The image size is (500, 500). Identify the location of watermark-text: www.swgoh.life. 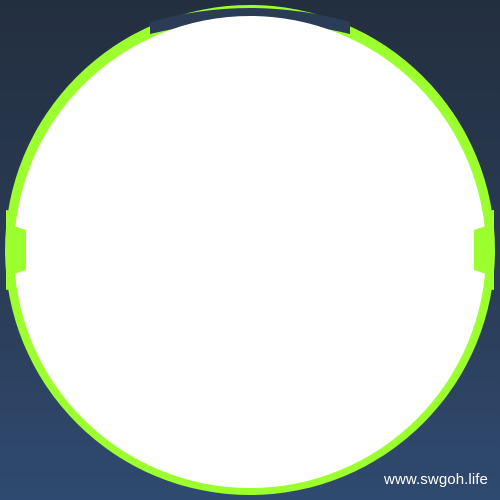
(436, 479).